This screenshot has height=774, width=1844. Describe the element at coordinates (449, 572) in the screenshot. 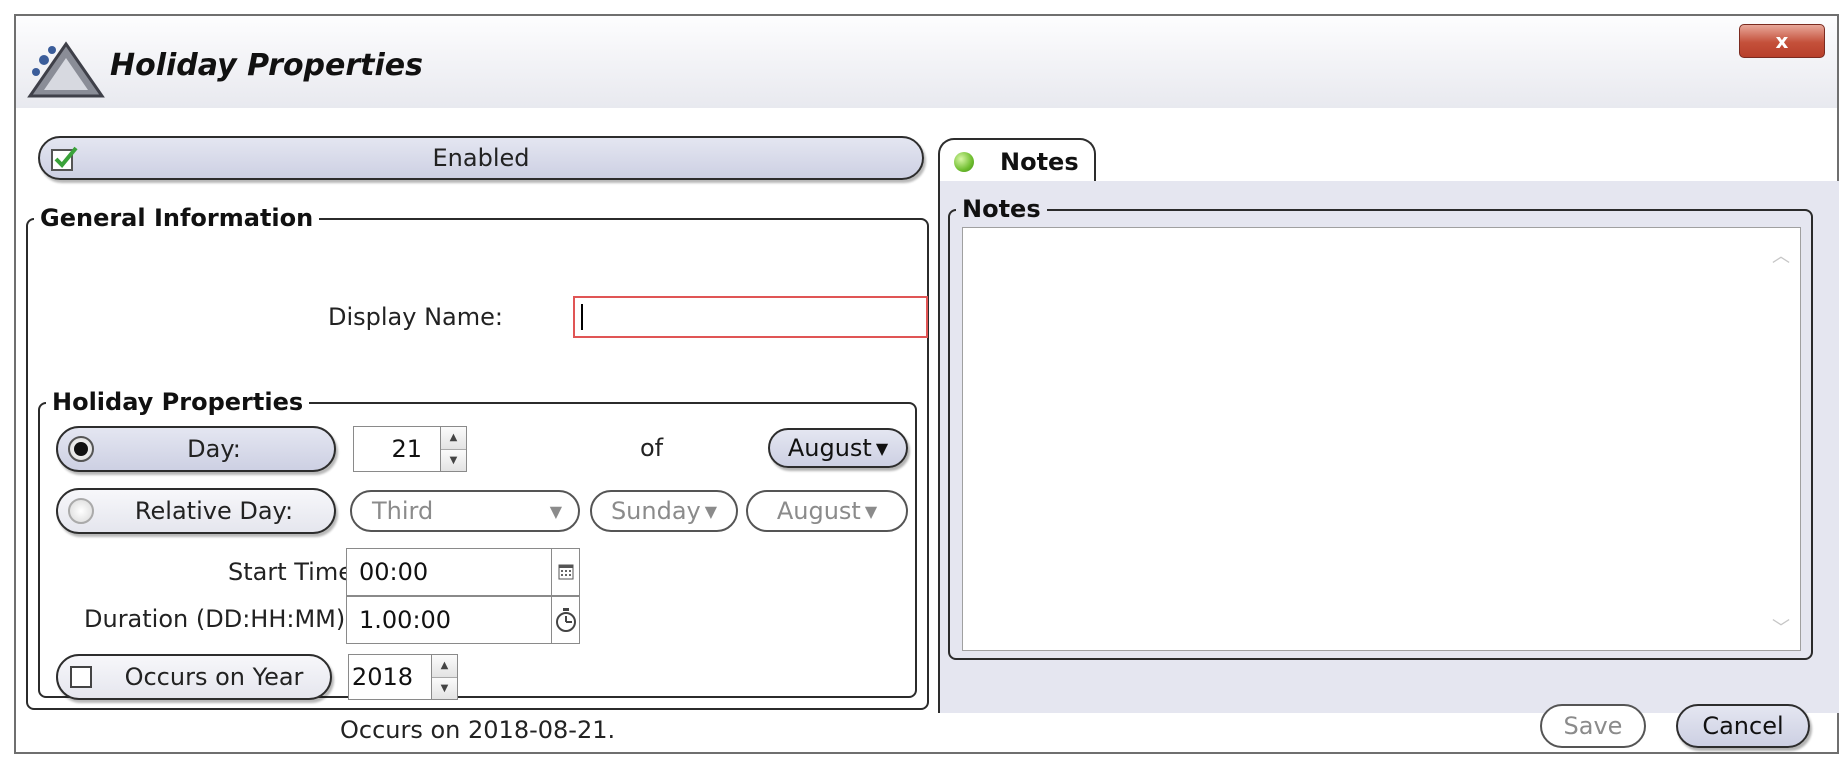

I see `start-time-input: 00:00` at that location.